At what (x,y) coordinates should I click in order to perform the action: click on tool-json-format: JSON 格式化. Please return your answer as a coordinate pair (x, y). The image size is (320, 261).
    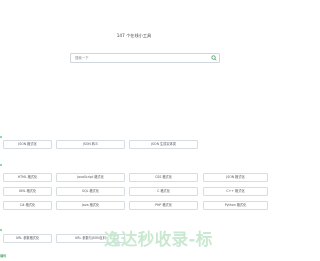
    Looking at the image, I should click on (27, 144).